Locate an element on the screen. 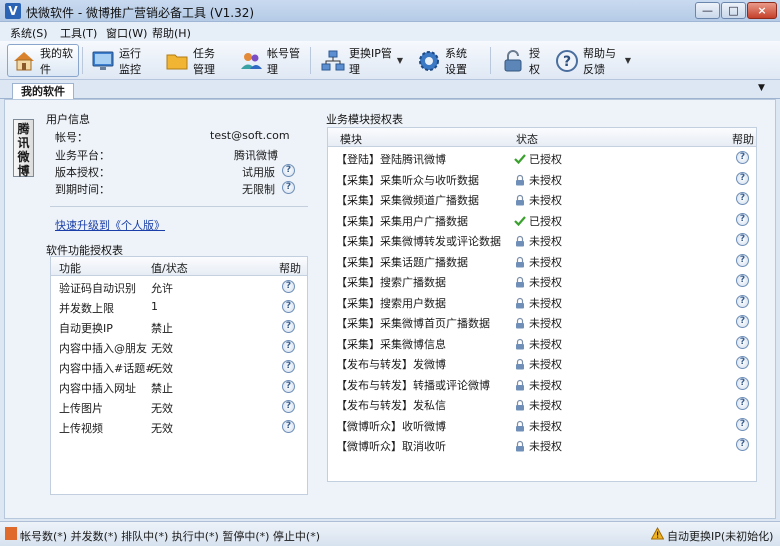 This screenshot has height=546, width=780. platform-vertical-tab: 腾讯微博 is located at coordinates (23, 148).